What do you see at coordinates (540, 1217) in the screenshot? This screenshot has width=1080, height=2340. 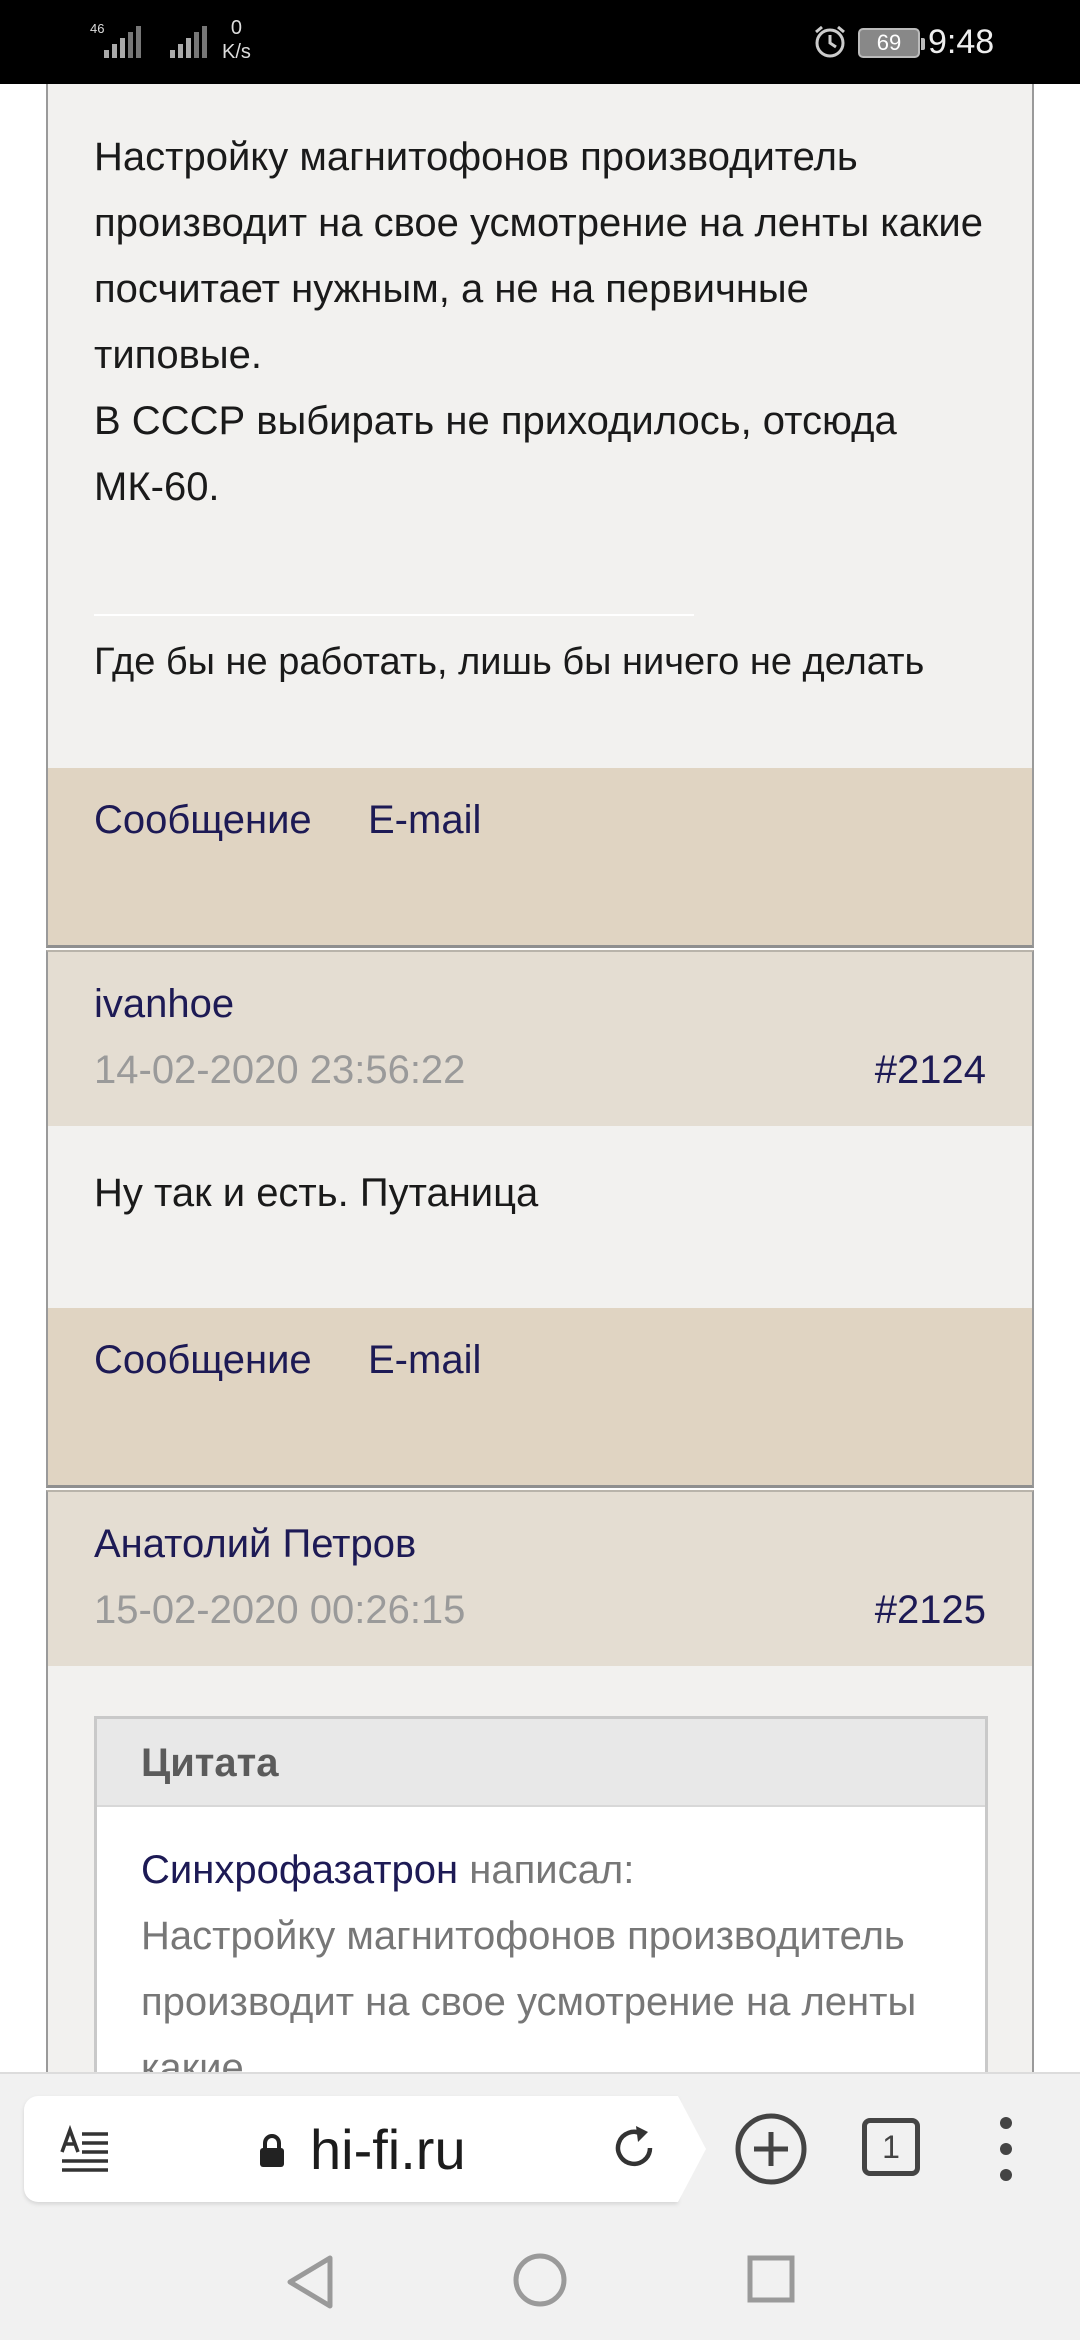 I see `post-body: Ну так и есть. Путаница` at bounding box center [540, 1217].